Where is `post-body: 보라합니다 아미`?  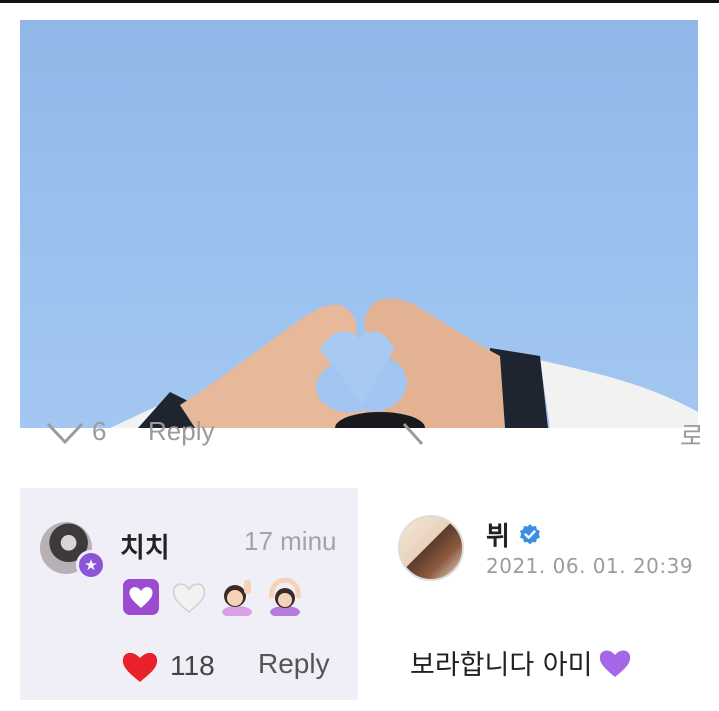
post-body: 보라합니다 아미 is located at coordinates (521, 662).